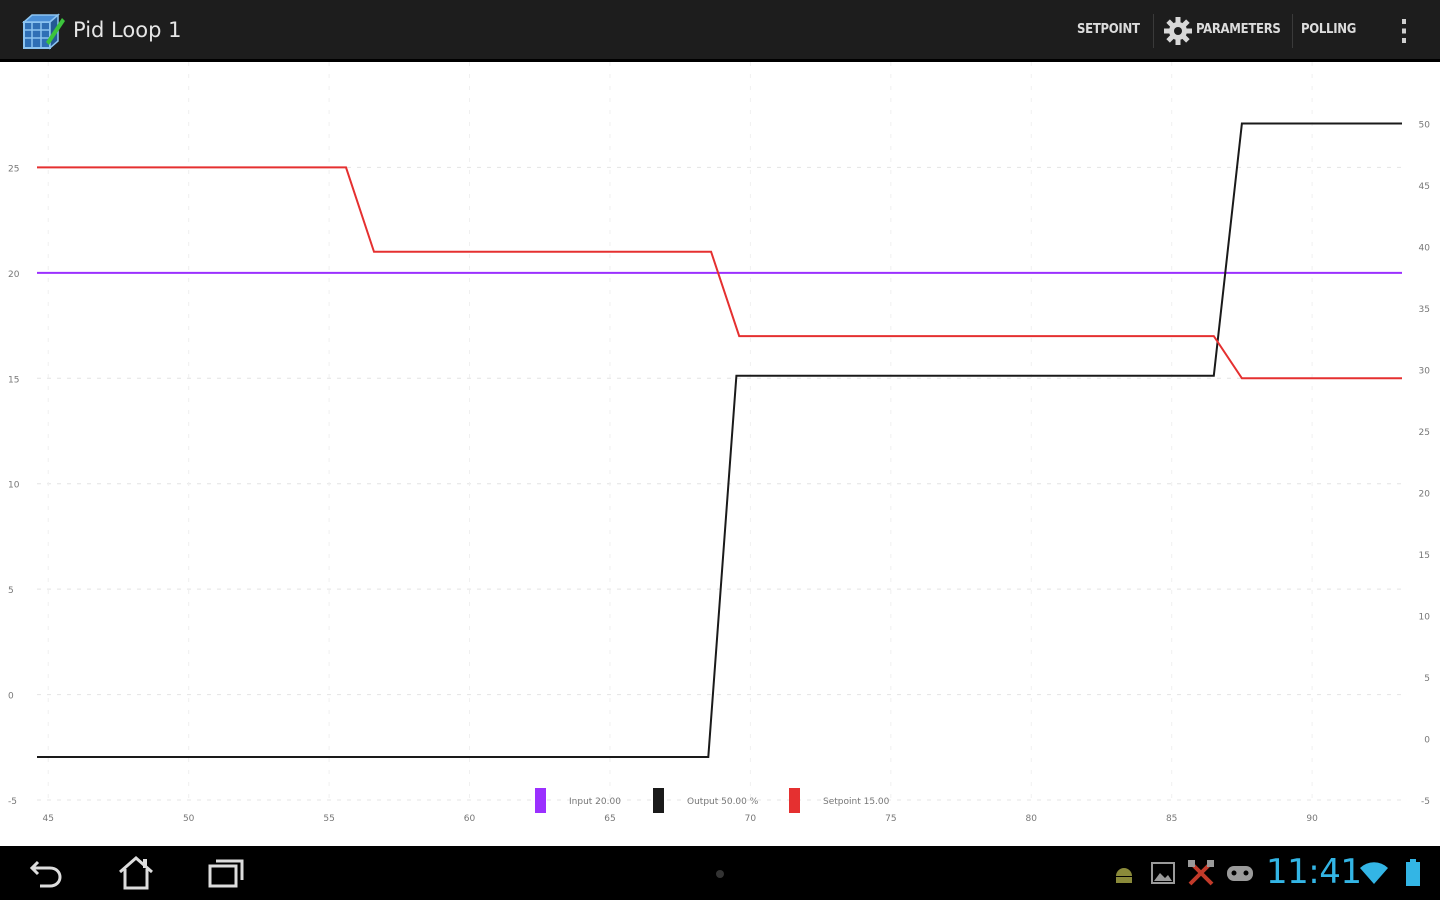 The image size is (1440, 900). What do you see at coordinates (1425, 372) in the screenshot?
I see `y-right-tick-label: 30` at bounding box center [1425, 372].